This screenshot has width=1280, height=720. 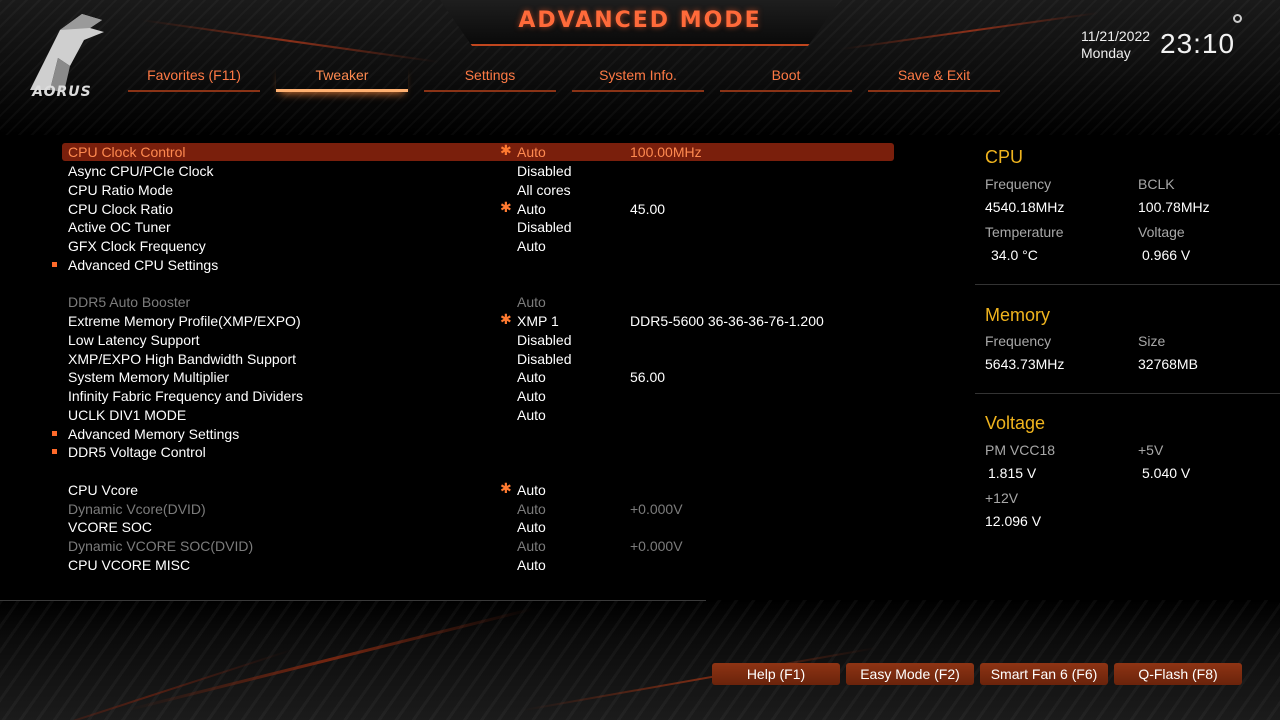 I want to click on time-display: 23:10, so click(x=1198, y=43).